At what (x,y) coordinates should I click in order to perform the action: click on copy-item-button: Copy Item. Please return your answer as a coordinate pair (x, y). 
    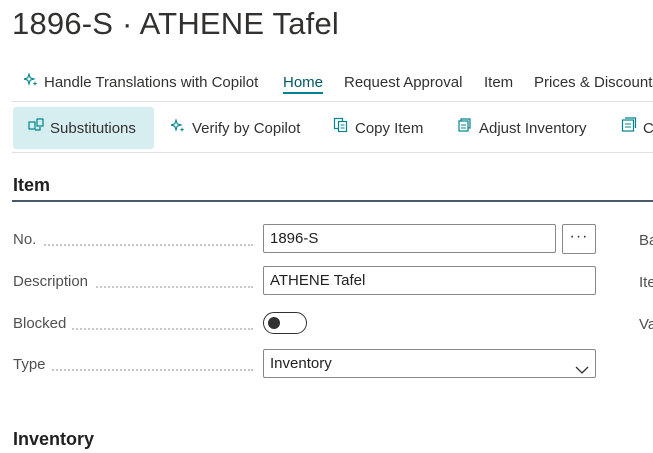
    Looking at the image, I should click on (377, 128).